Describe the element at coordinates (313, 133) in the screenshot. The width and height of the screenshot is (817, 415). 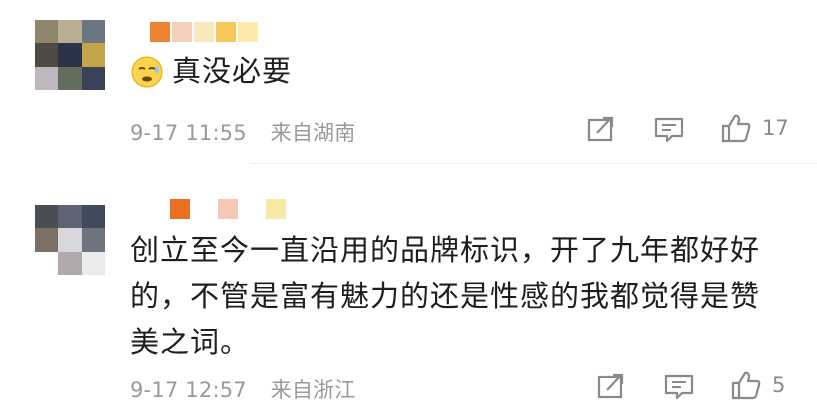
I see `comment-source: 来自湖南` at that location.